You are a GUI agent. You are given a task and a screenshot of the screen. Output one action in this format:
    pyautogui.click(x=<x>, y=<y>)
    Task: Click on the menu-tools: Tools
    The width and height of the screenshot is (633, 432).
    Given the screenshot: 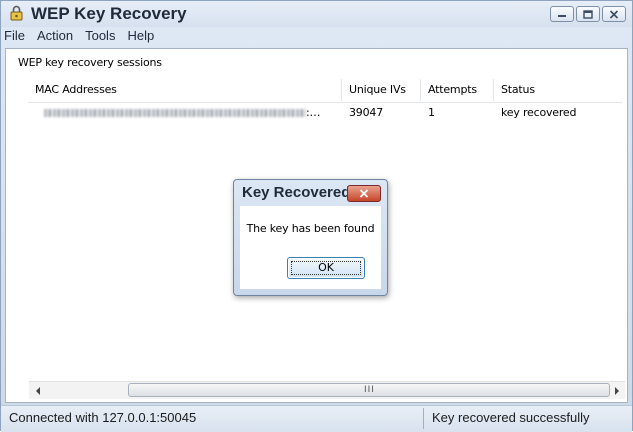 What is the action you would take?
    pyautogui.click(x=100, y=37)
    